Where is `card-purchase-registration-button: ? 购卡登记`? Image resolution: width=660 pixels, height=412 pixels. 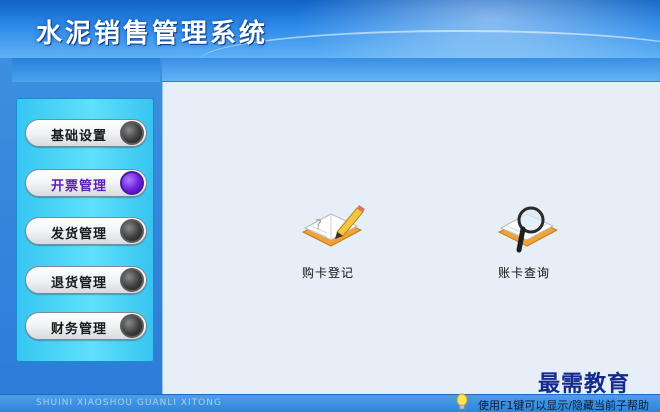
card-purchase-registration-button: ? 购卡登记 is located at coordinates (328, 242).